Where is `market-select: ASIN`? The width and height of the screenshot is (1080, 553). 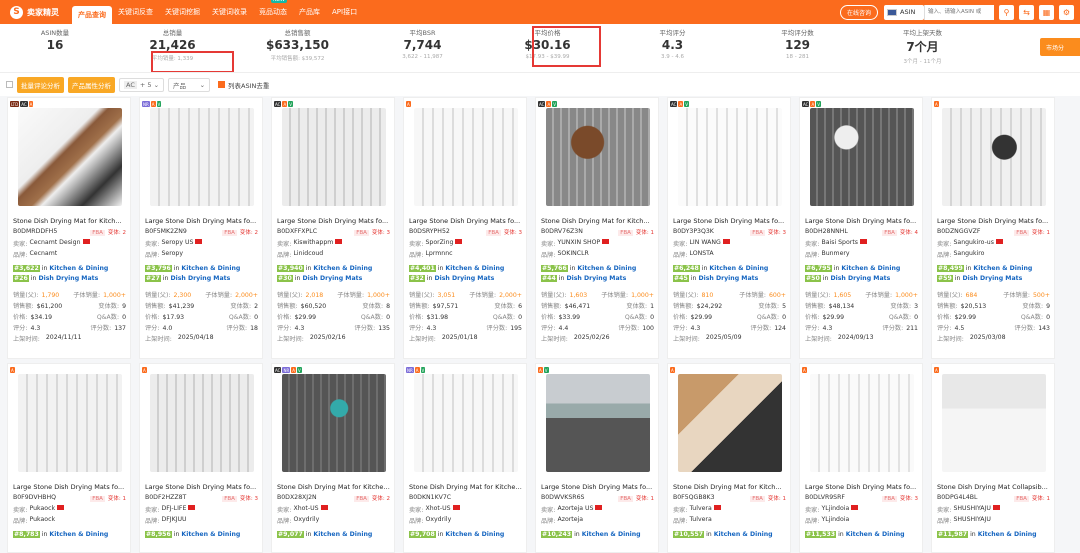 market-select: ASIN is located at coordinates (904, 12).